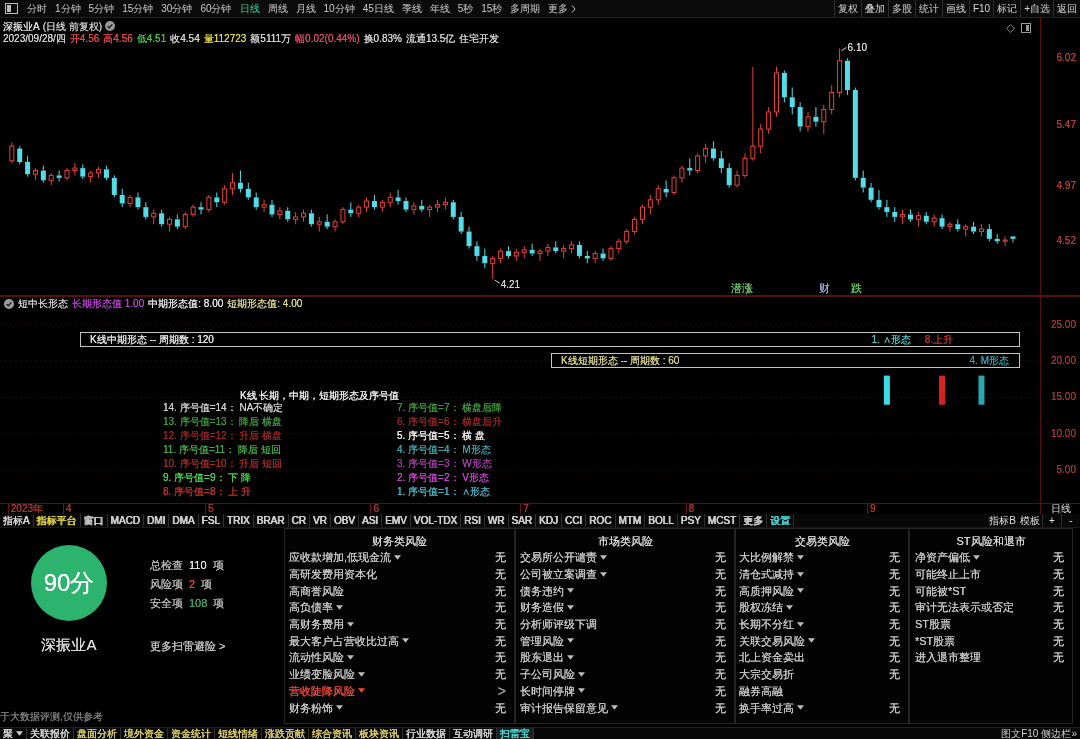  Describe the element at coordinates (285, 733) in the screenshot. I see `bottom-tab: 涨跌贡献` at that location.